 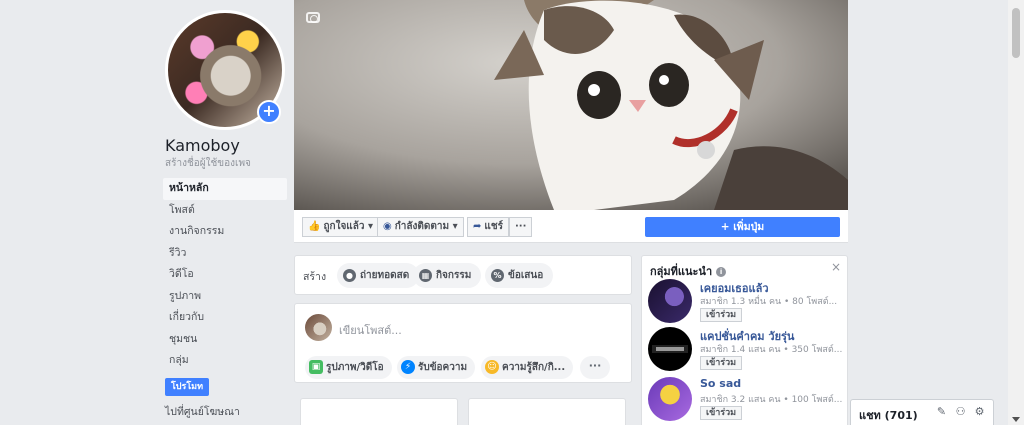 I want to click on smiley-icon: ☺, so click(x=492, y=367).